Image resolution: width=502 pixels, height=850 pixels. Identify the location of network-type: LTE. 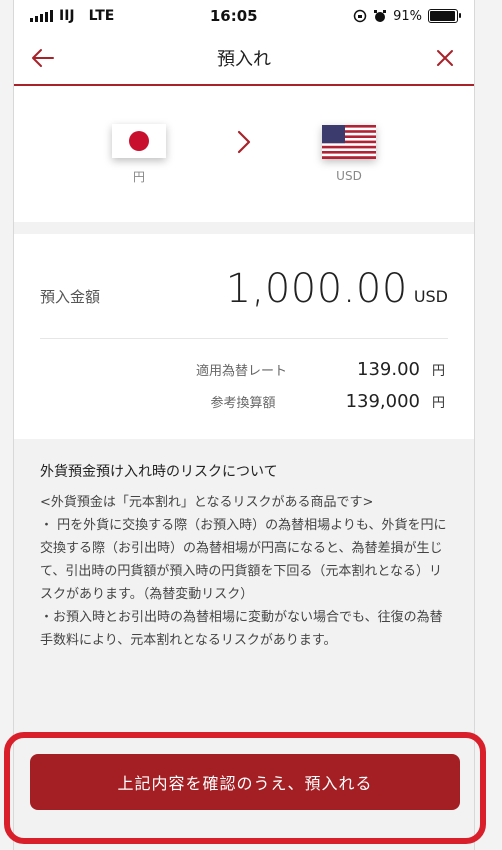
(101, 16).